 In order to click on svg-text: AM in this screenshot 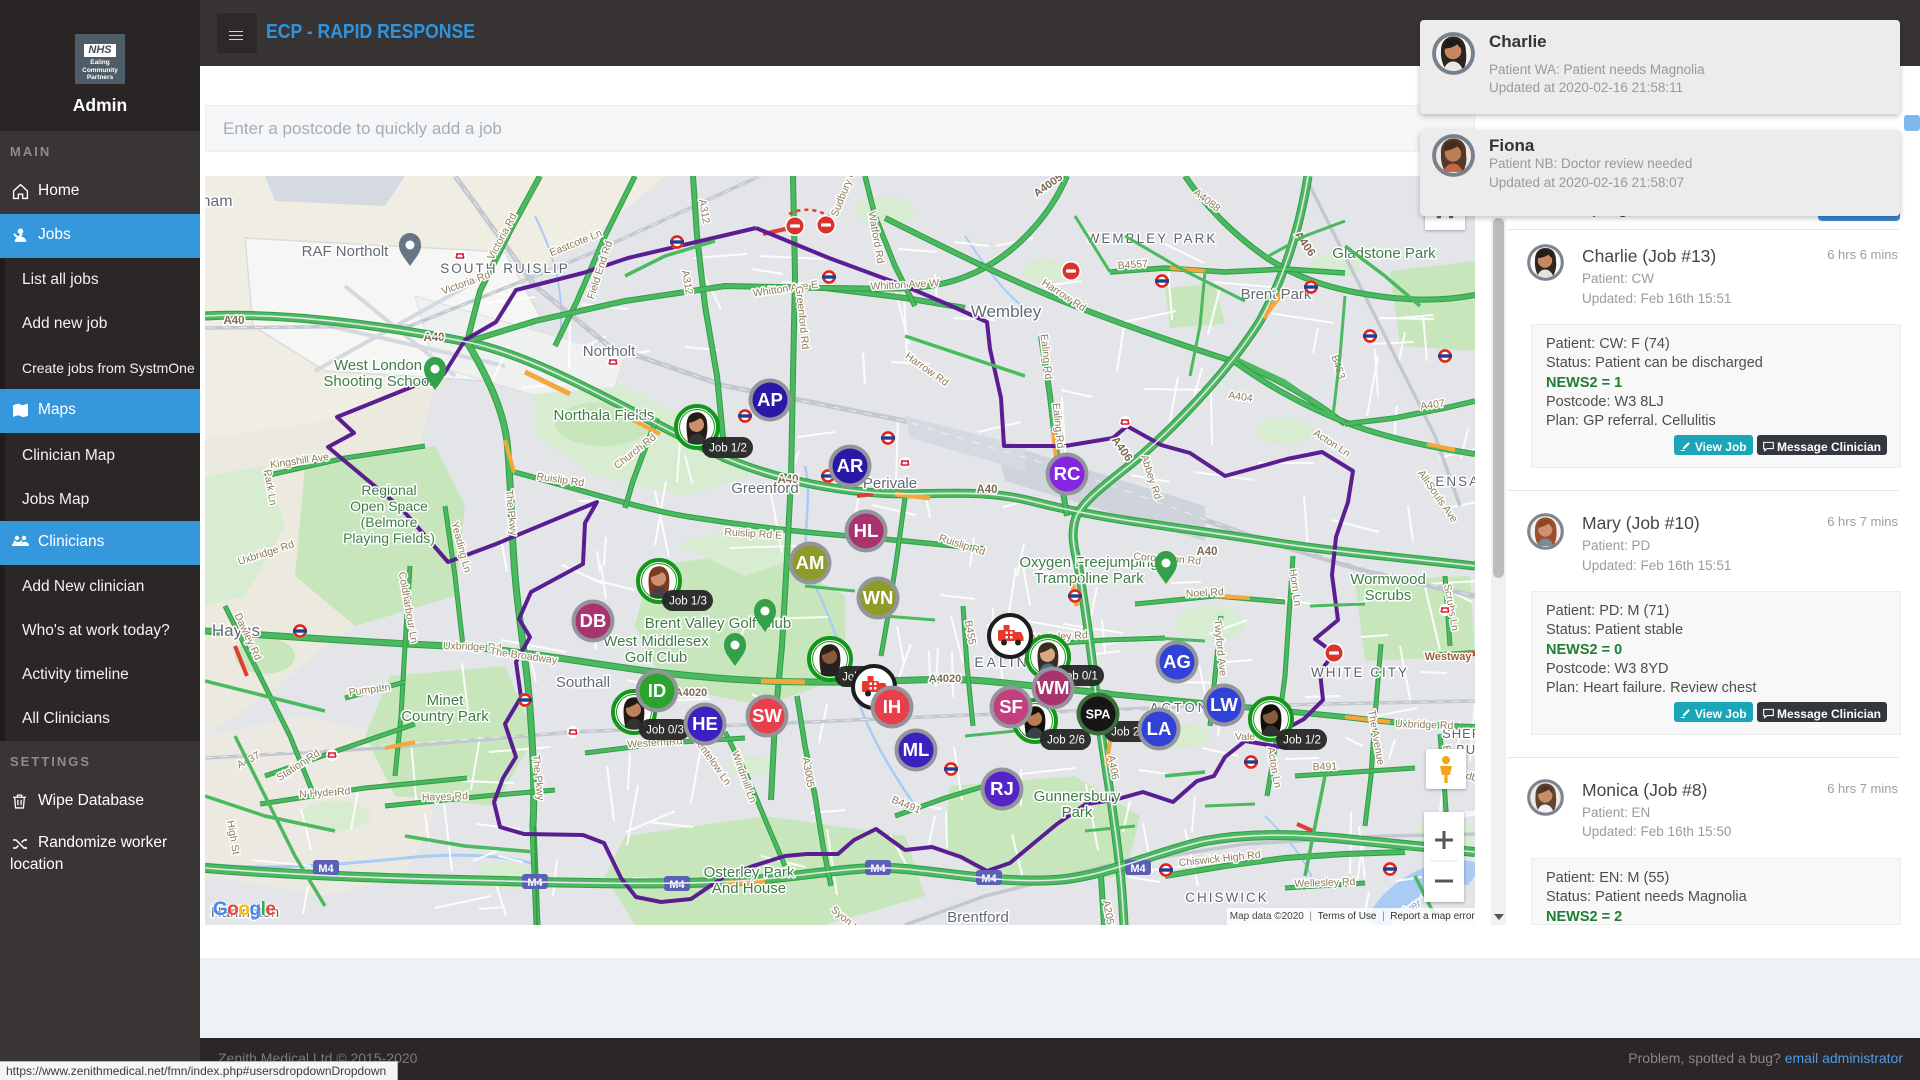, I will do `click(810, 562)`.